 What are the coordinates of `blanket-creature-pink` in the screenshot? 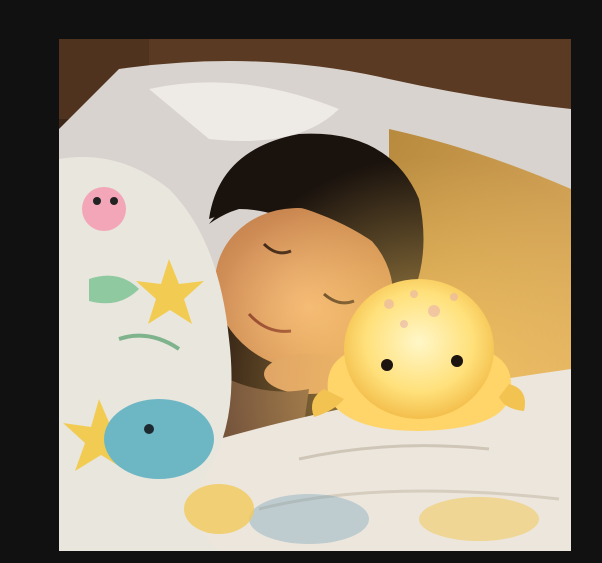 It's located at (104, 209).